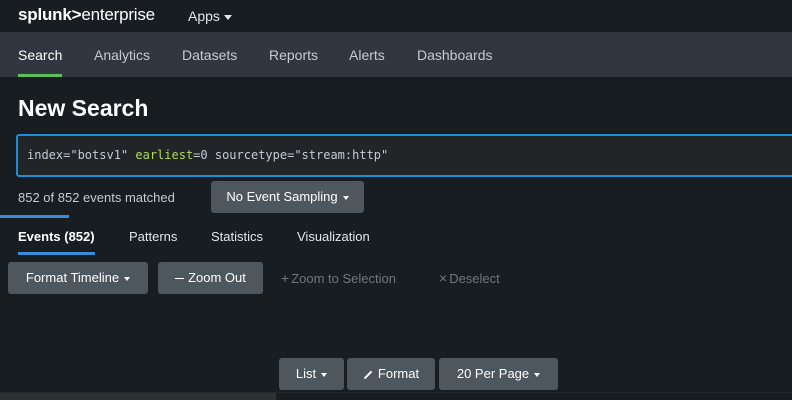 Image resolution: width=792 pixels, height=400 pixels. Describe the element at coordinates (443, 278) in the screenshot. I see `close-icon: ×` at that location.